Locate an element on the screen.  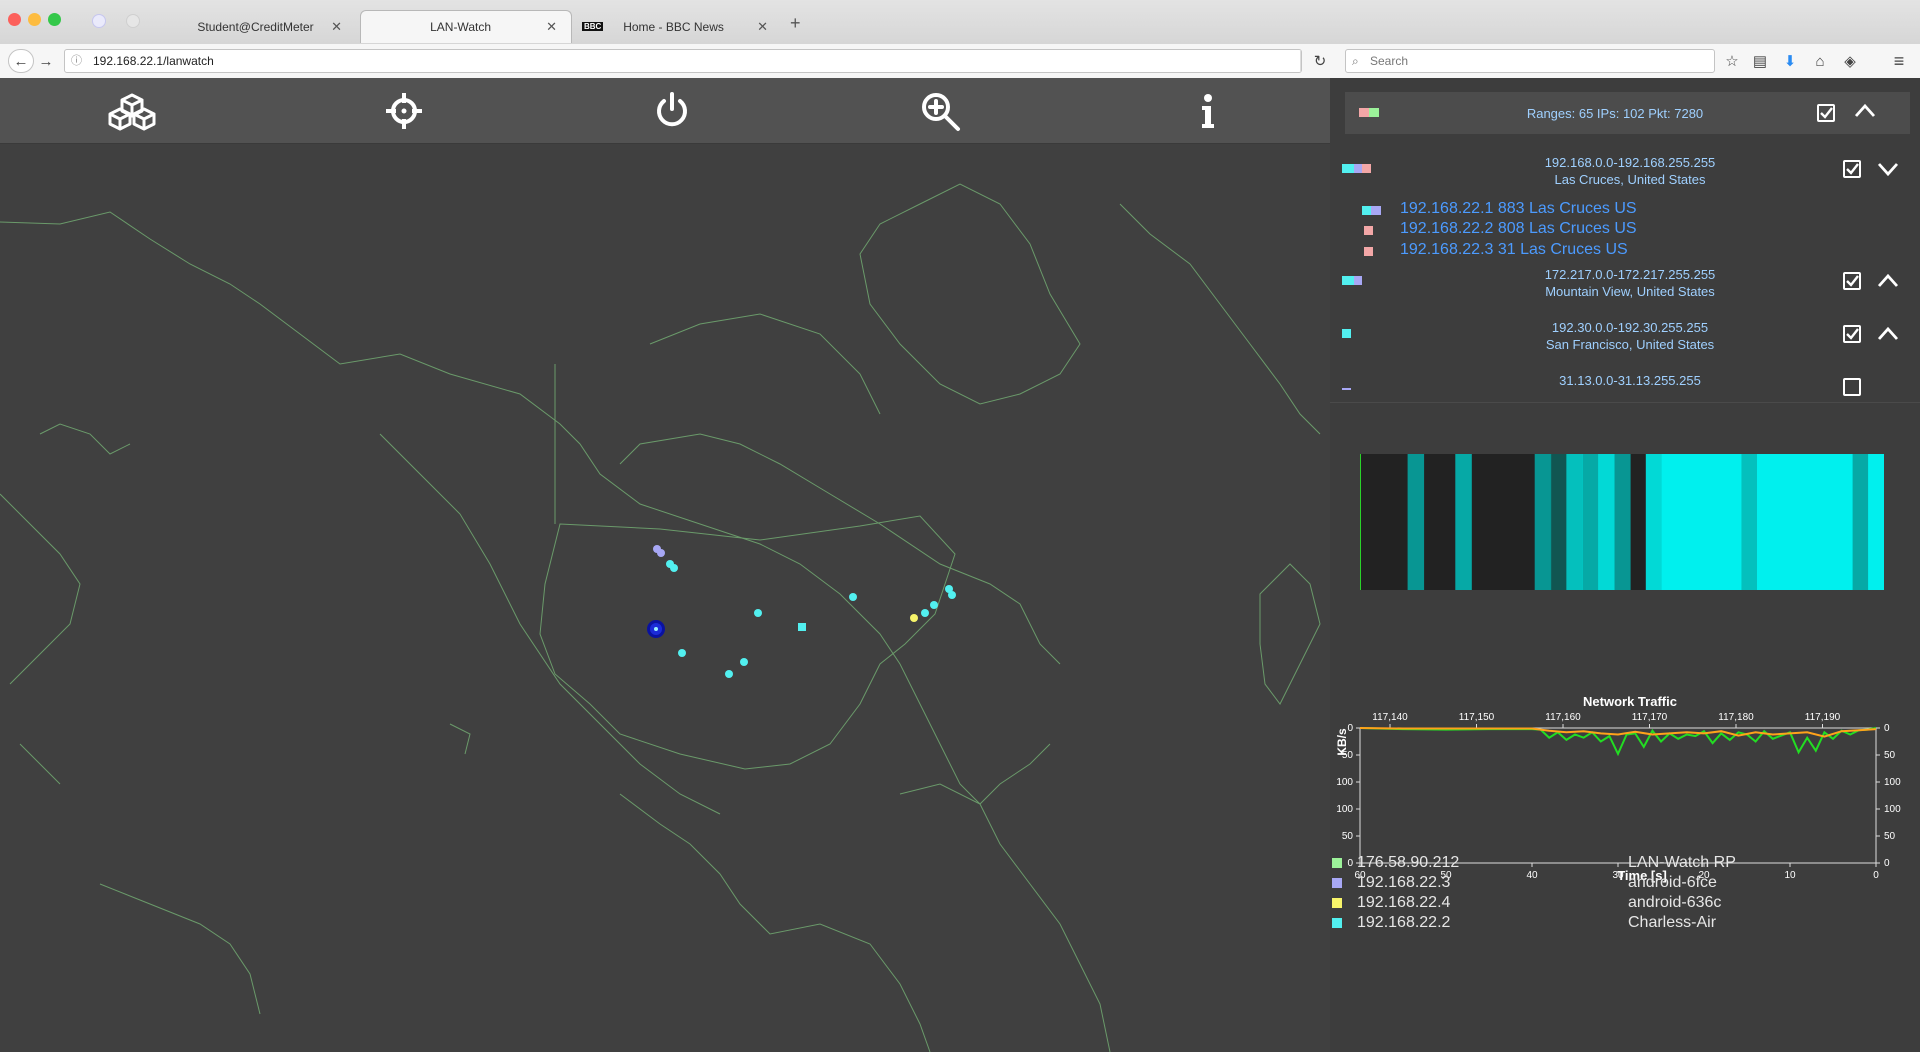
search-input: ⌕ Search is located at coordinates (1530, 61).